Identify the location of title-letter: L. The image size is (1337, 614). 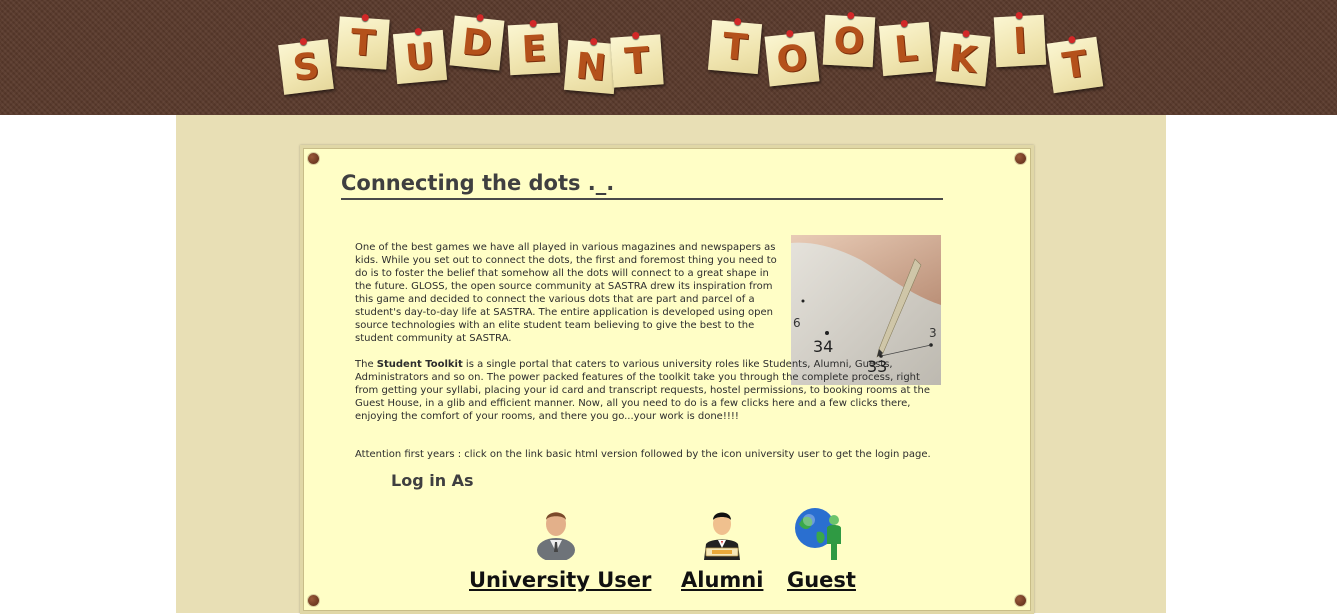
(906, 49).